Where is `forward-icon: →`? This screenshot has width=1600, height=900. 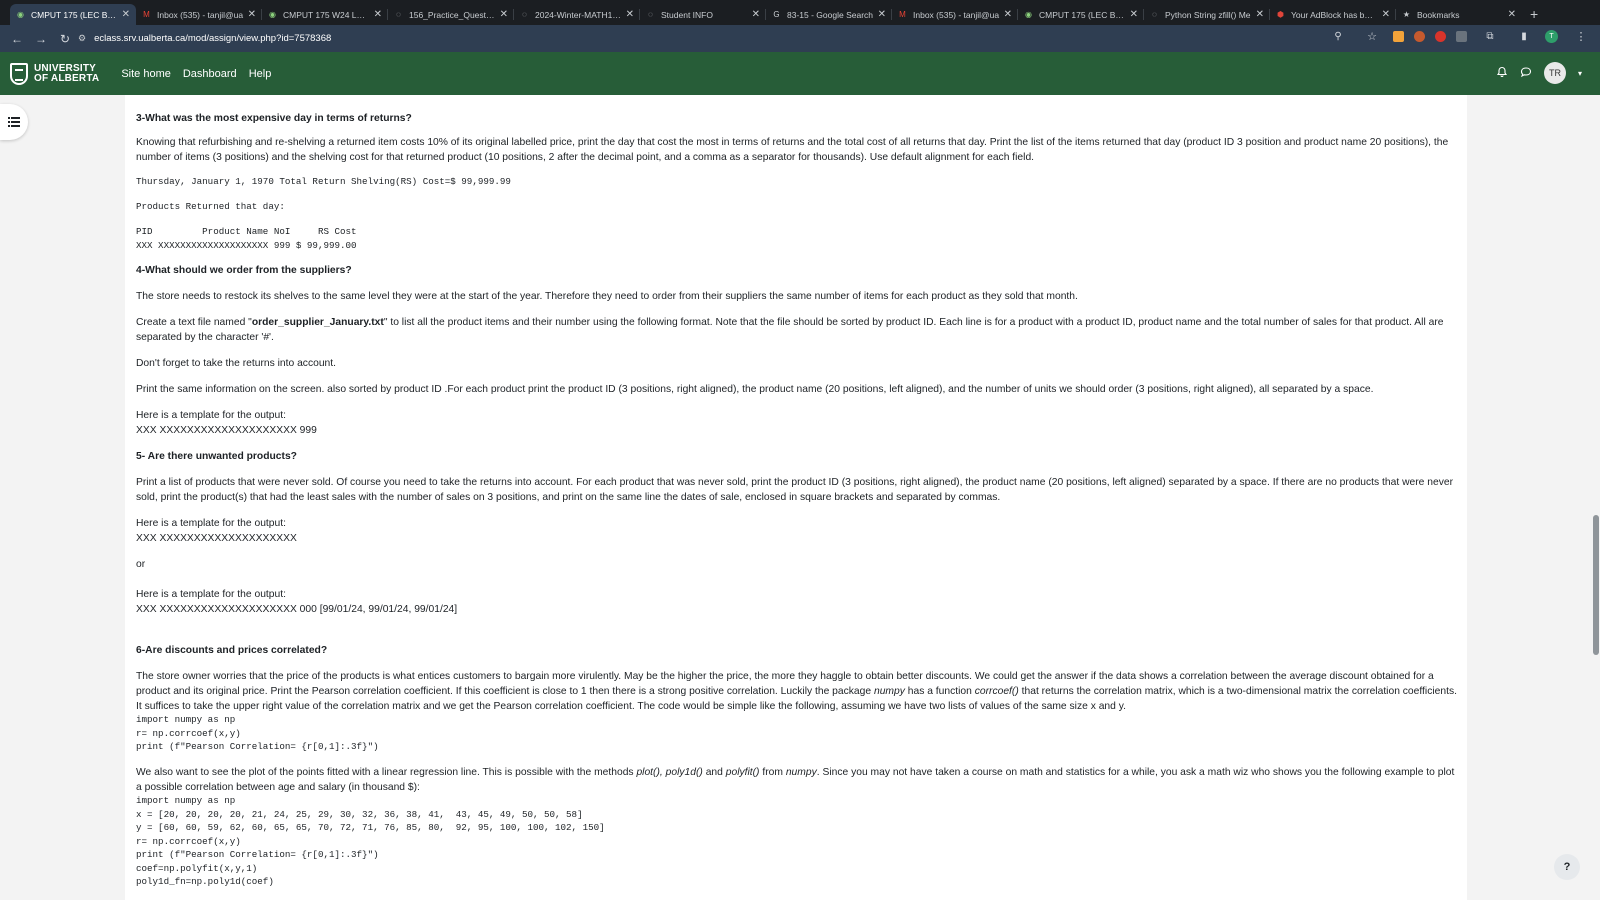
forward-icon: → is located at coordinates (41, 39).